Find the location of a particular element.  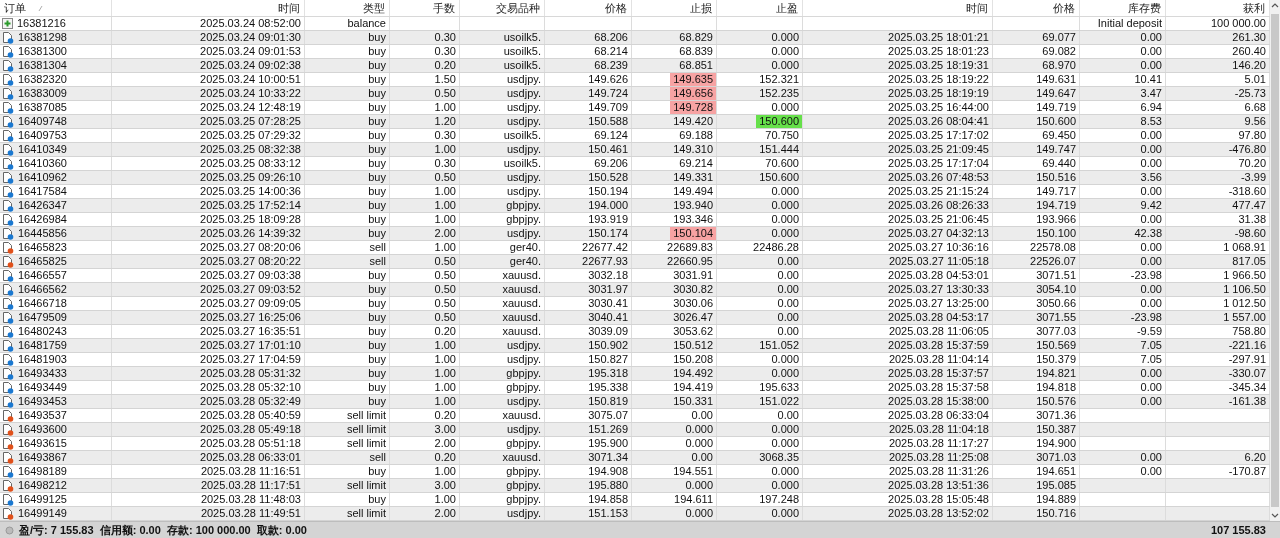

table-cell: 2025.03.27 09:03:38 is located at coordinates (250, 275).